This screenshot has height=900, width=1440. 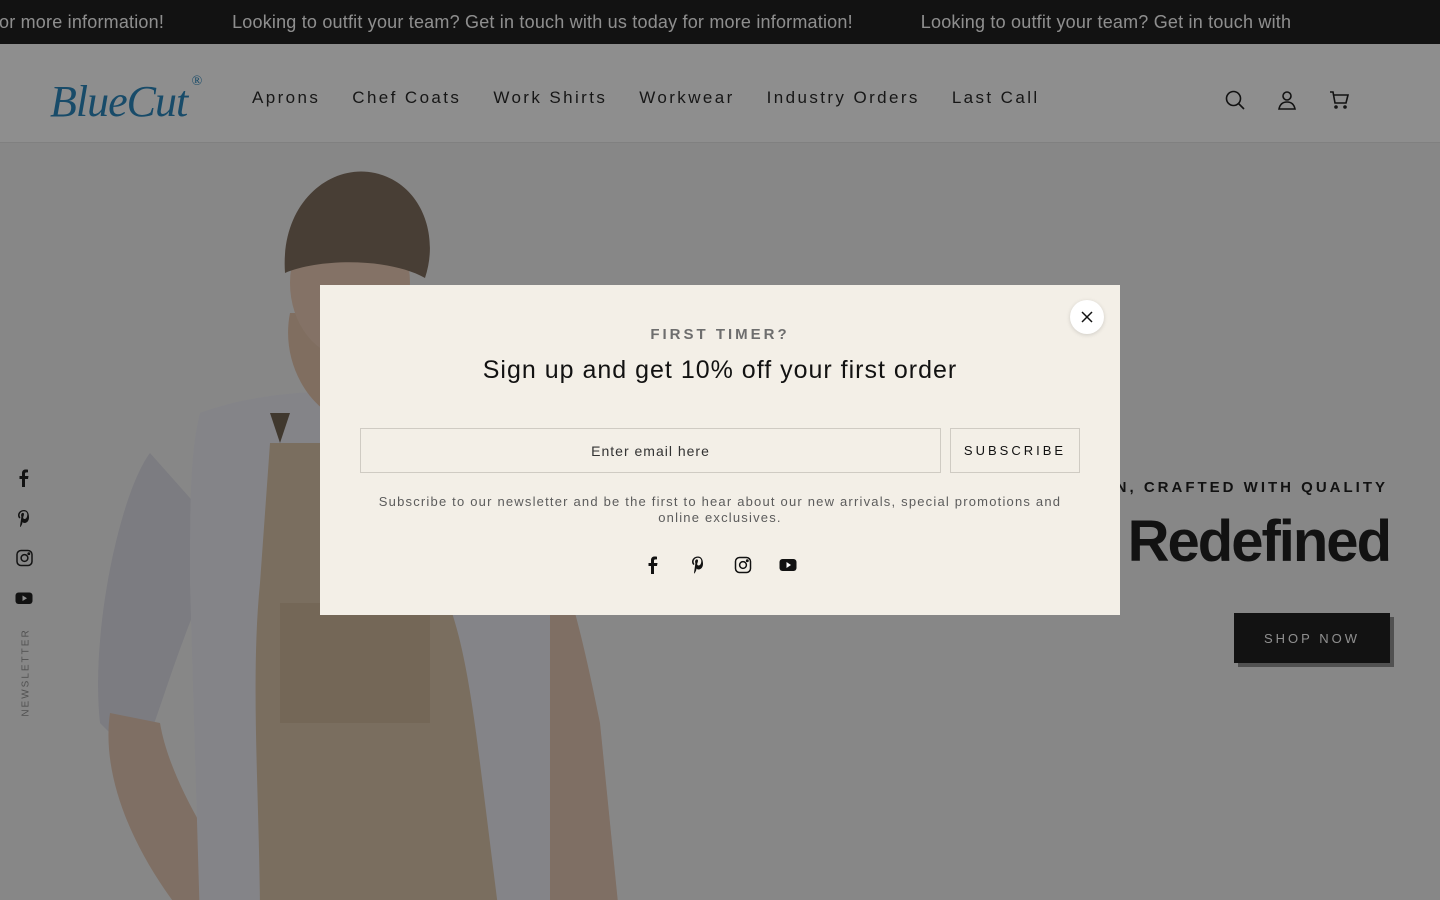 What do you see at coordinates (720, 565) in the screenshot?
I see `modal-social-links` at bounding box center [720, 565].